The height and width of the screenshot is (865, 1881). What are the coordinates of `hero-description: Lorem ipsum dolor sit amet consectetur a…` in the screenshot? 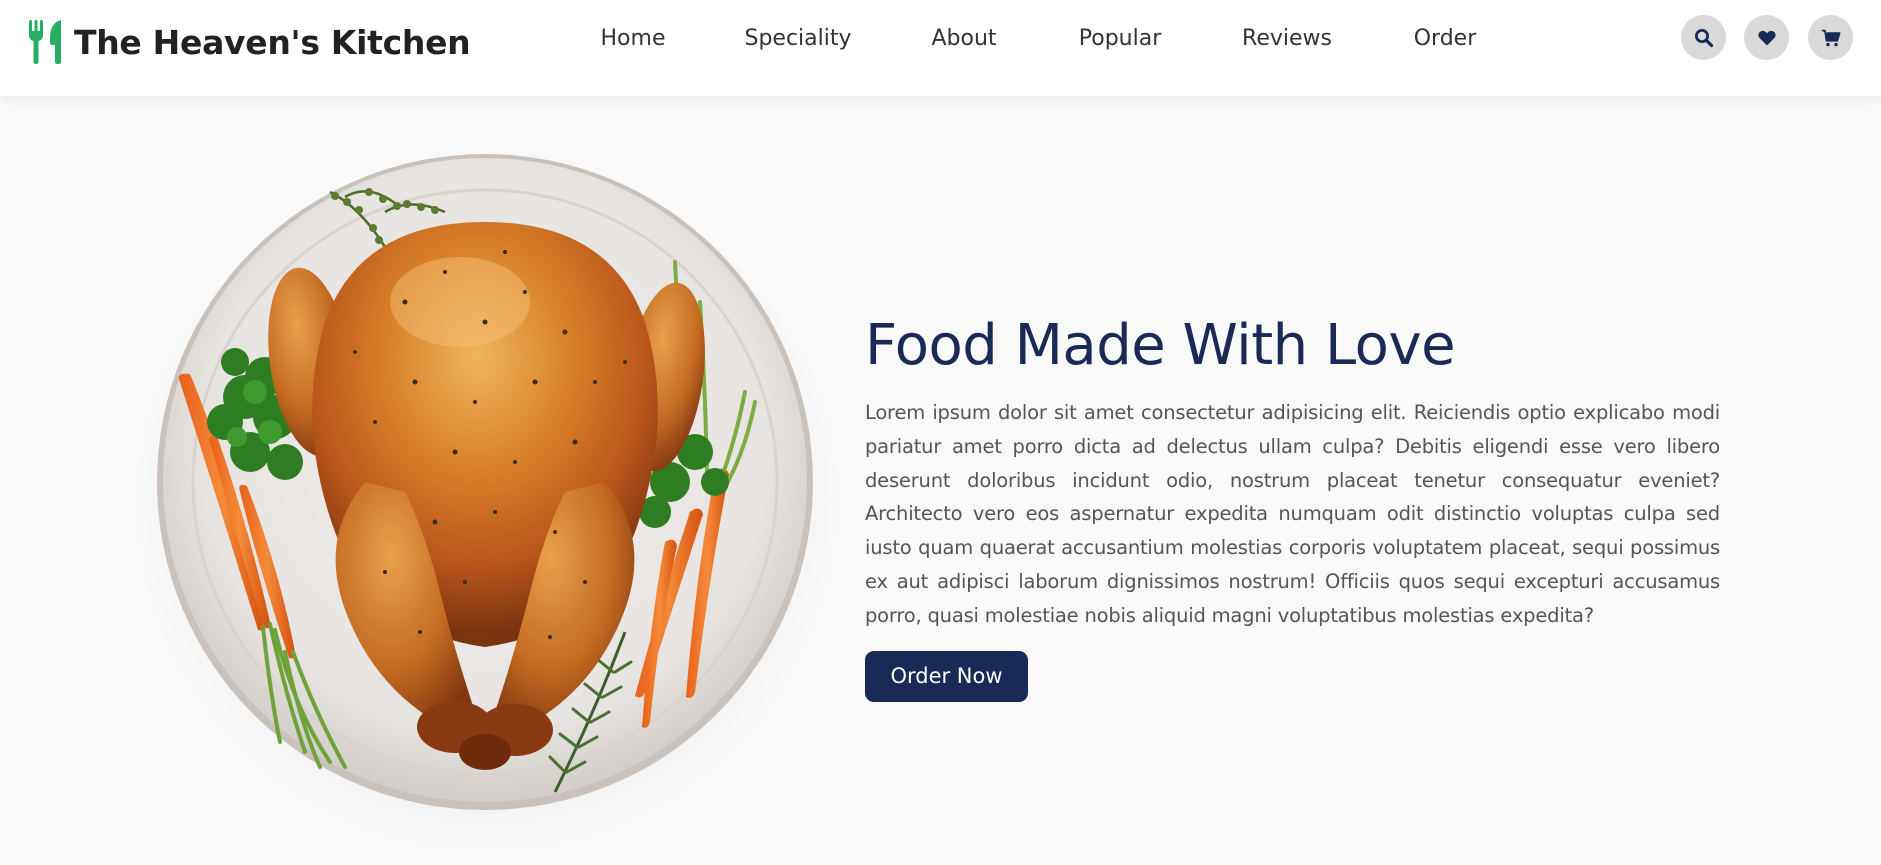 It's located at (1292, 514).